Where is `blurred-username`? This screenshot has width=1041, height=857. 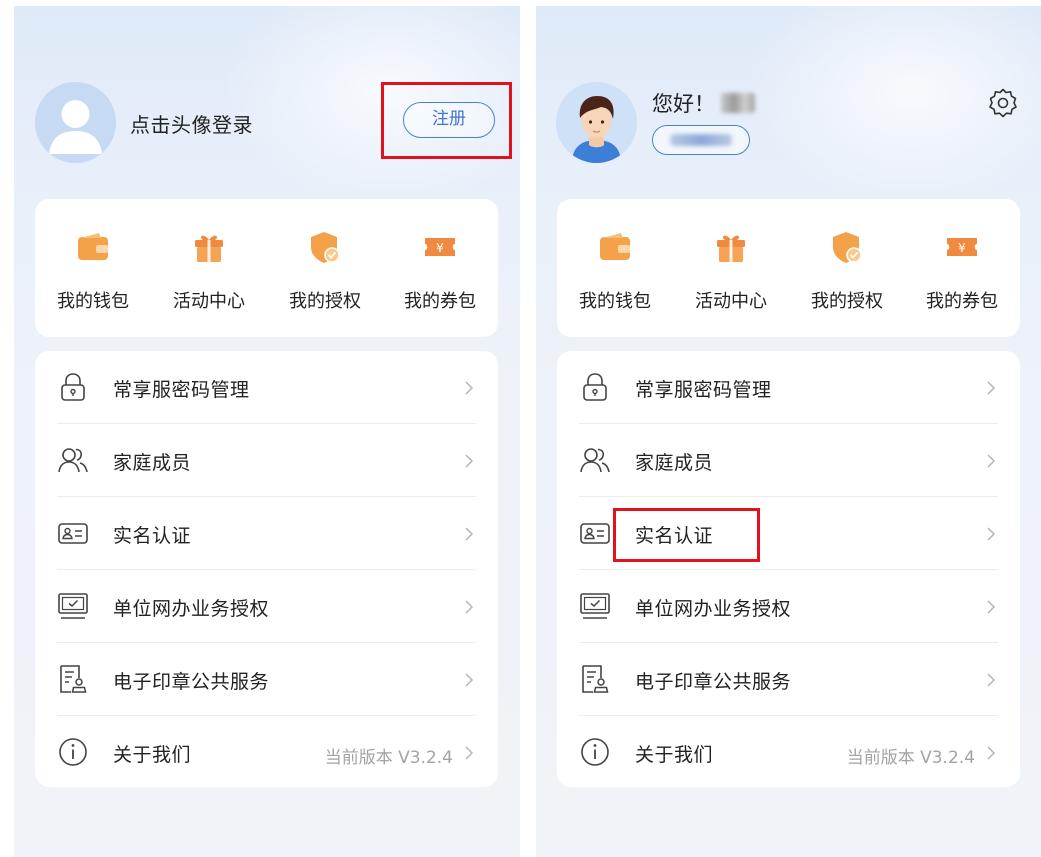 blurred-username is located at coordinates (738, 103).